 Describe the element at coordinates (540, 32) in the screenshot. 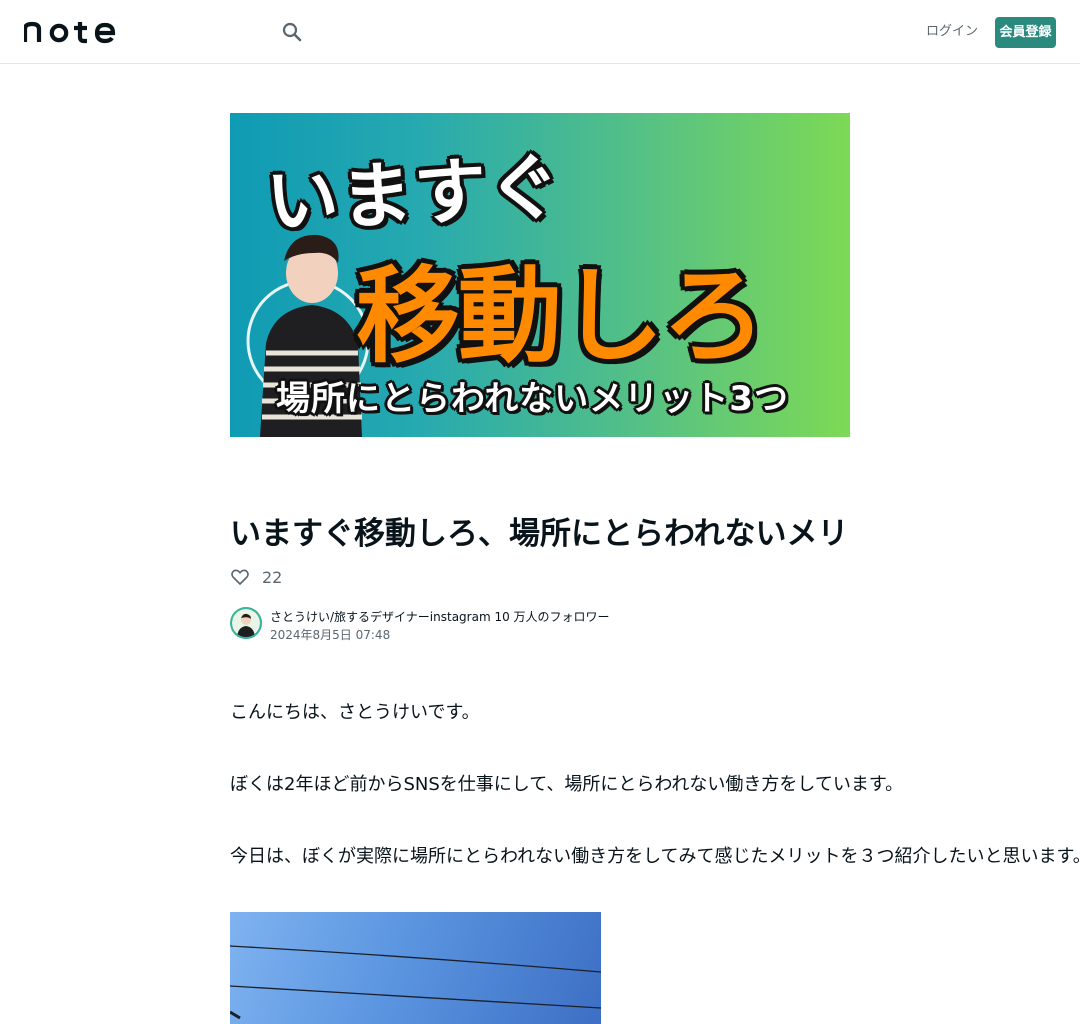

I see `site-header: ログイン 会員登録` at that location.